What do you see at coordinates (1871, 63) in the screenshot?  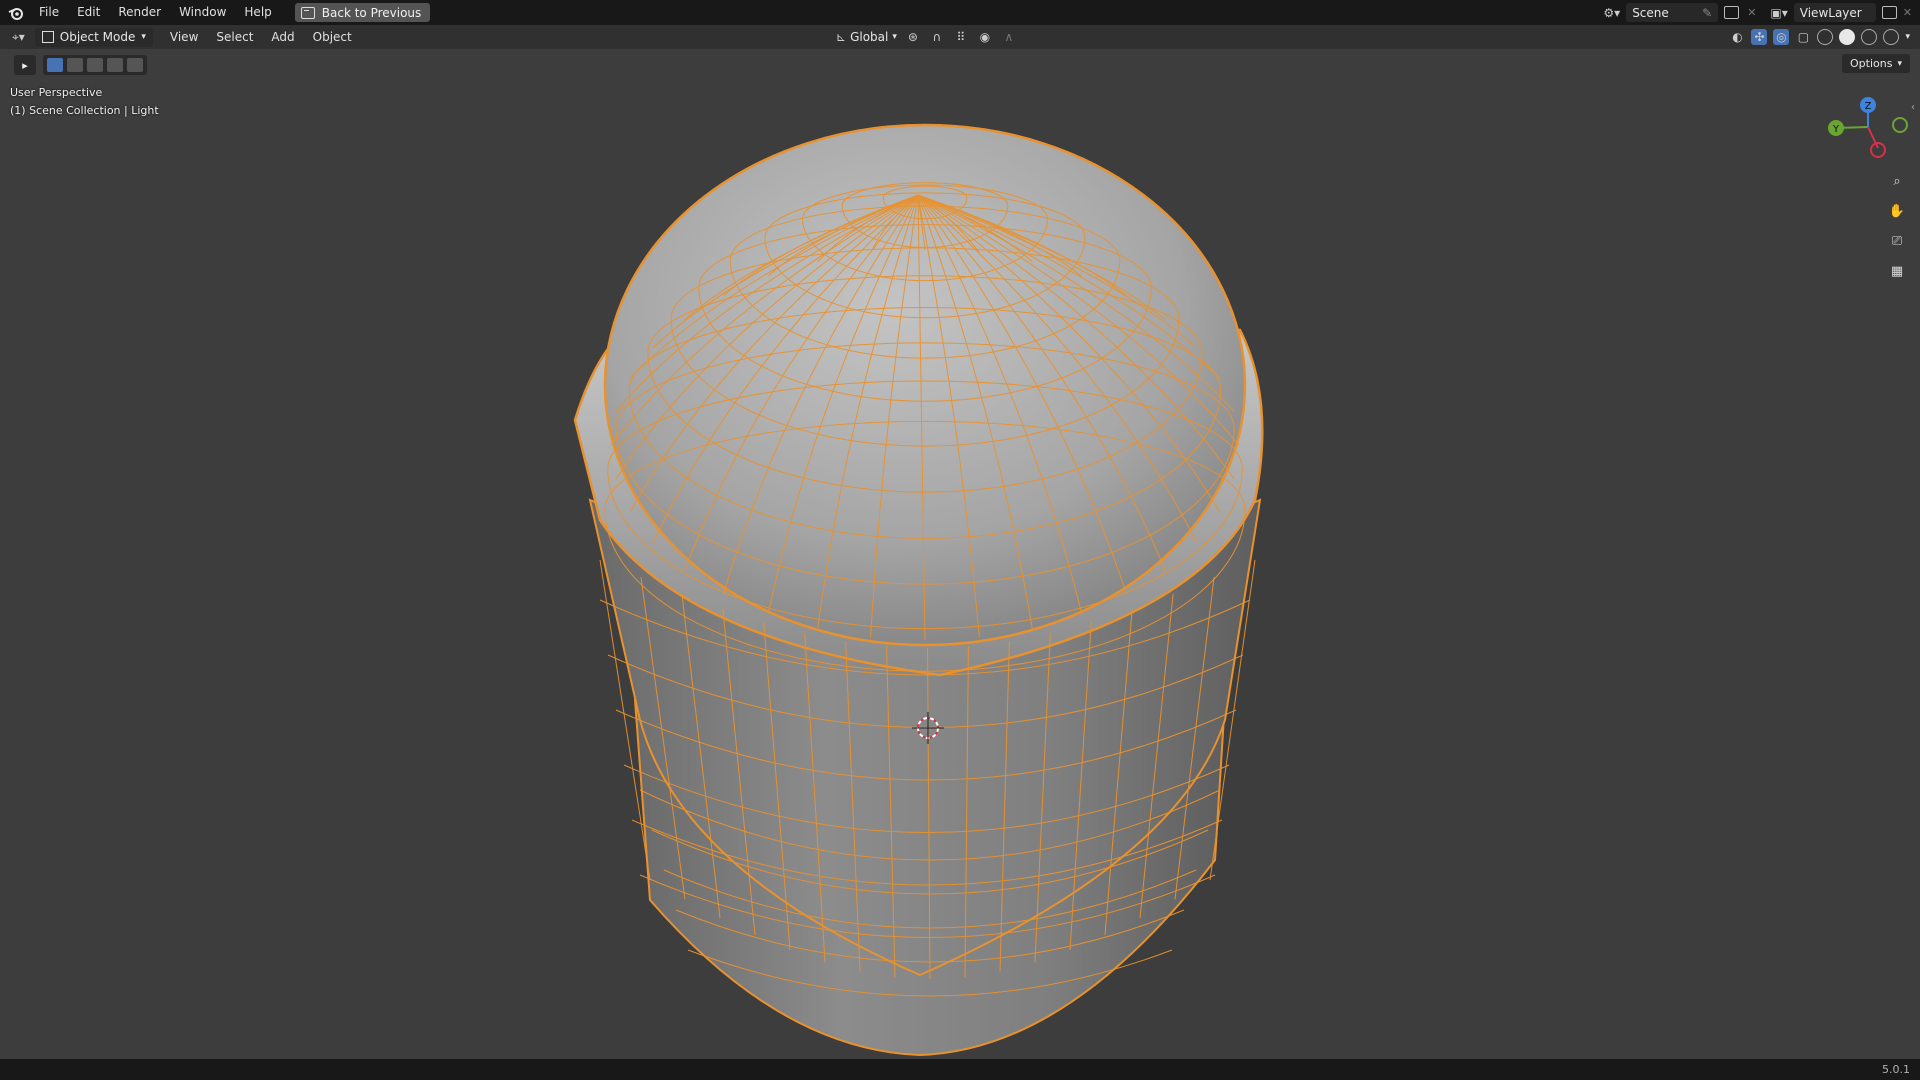 I see `options-label: Options` at bounding box center [1871, 63].